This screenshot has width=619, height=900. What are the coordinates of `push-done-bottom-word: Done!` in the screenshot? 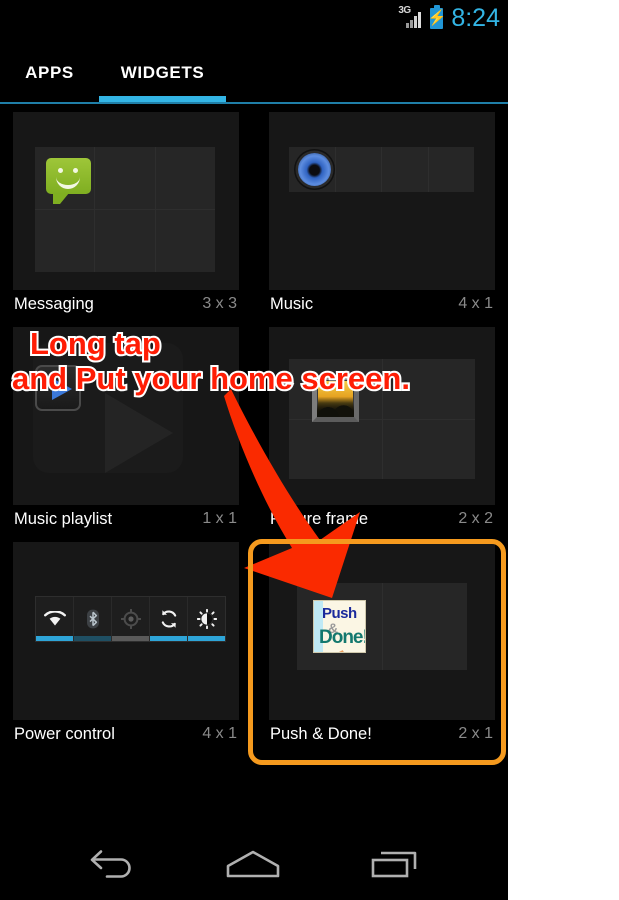 It's located at (342, 637).